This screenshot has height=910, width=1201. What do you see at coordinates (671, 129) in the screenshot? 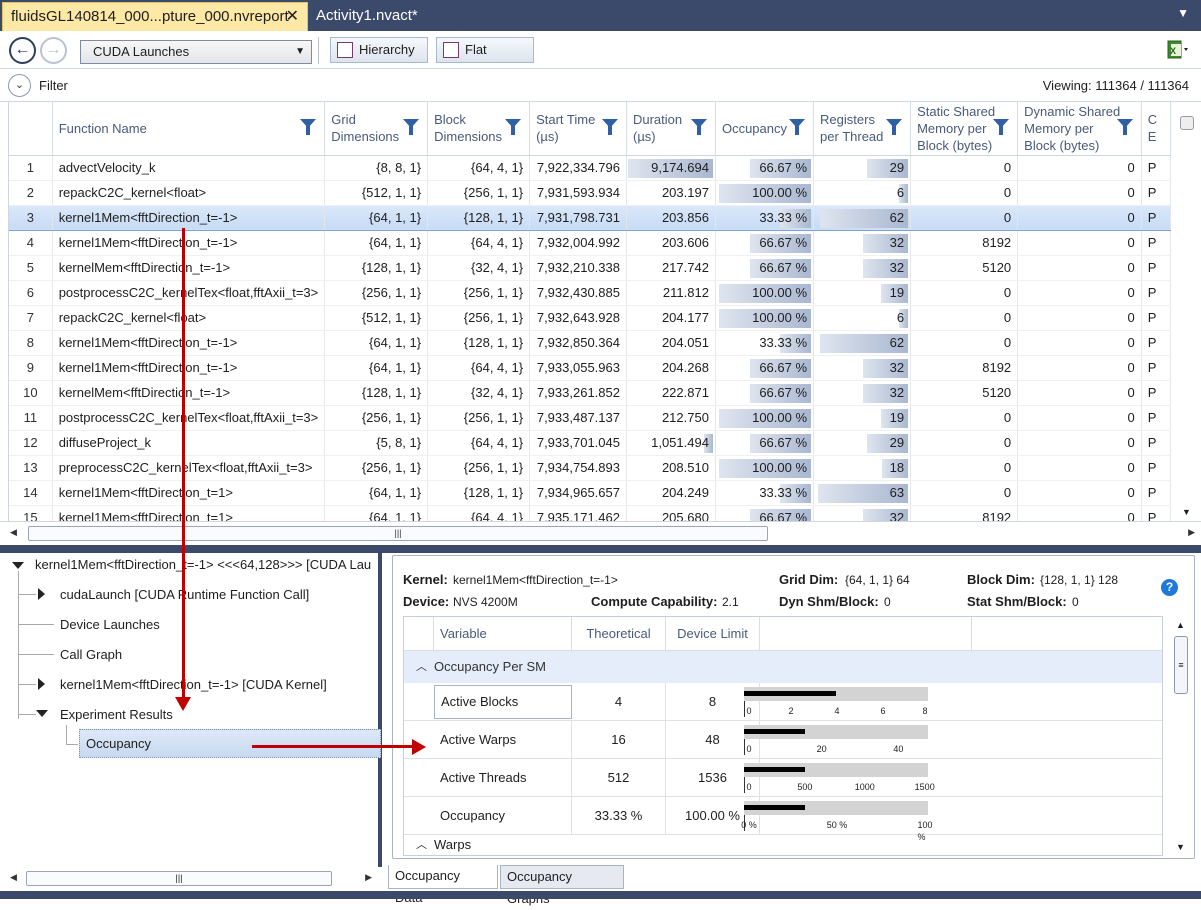
I see `column-header: Duration (µs)` at bounding box center [671, 129].